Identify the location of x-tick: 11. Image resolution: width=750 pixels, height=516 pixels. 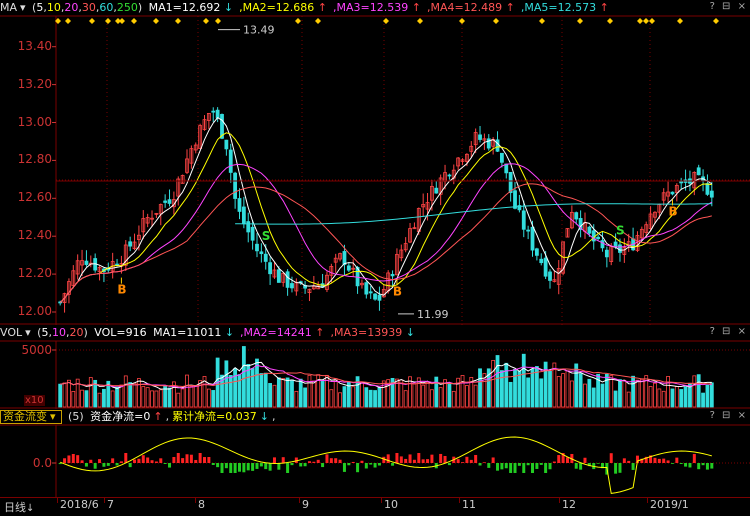
(469, 504).